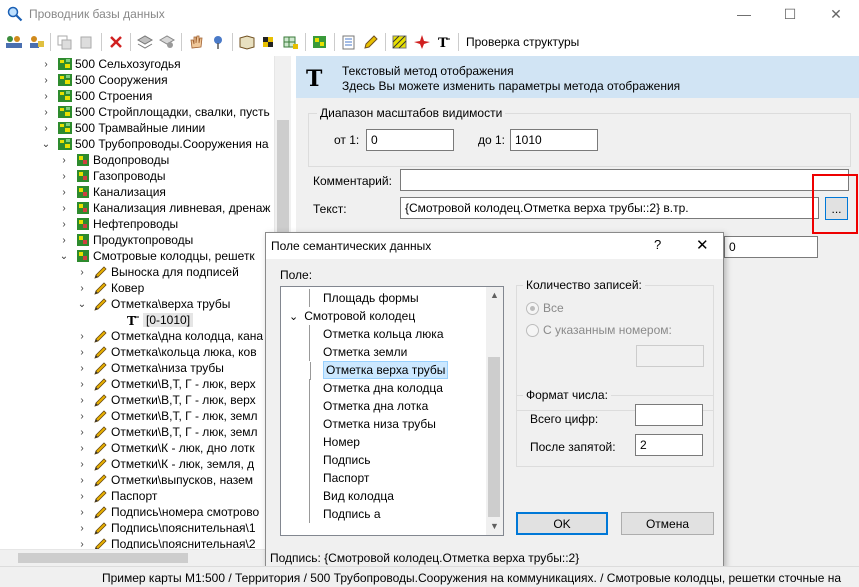 The width and height of the screenshot is (859, 587). What do you see at coordinates (150, 368) in the screenshot?
I see `tree-item: › Отметка\низа трубы` at bounding box center [150, 368].